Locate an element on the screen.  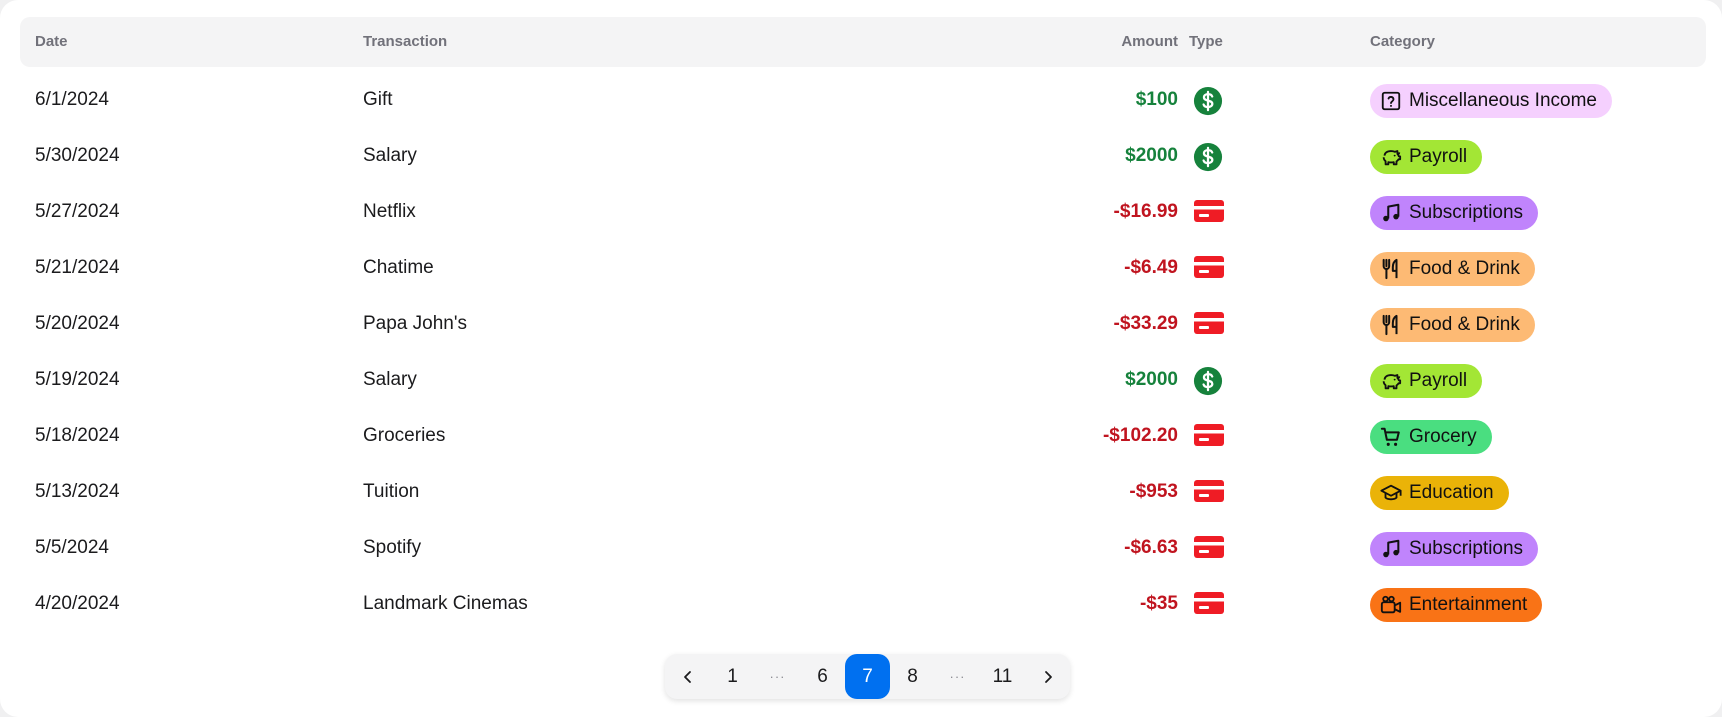
category-cell: Food & Drink is located at coordinates (1452, 269).